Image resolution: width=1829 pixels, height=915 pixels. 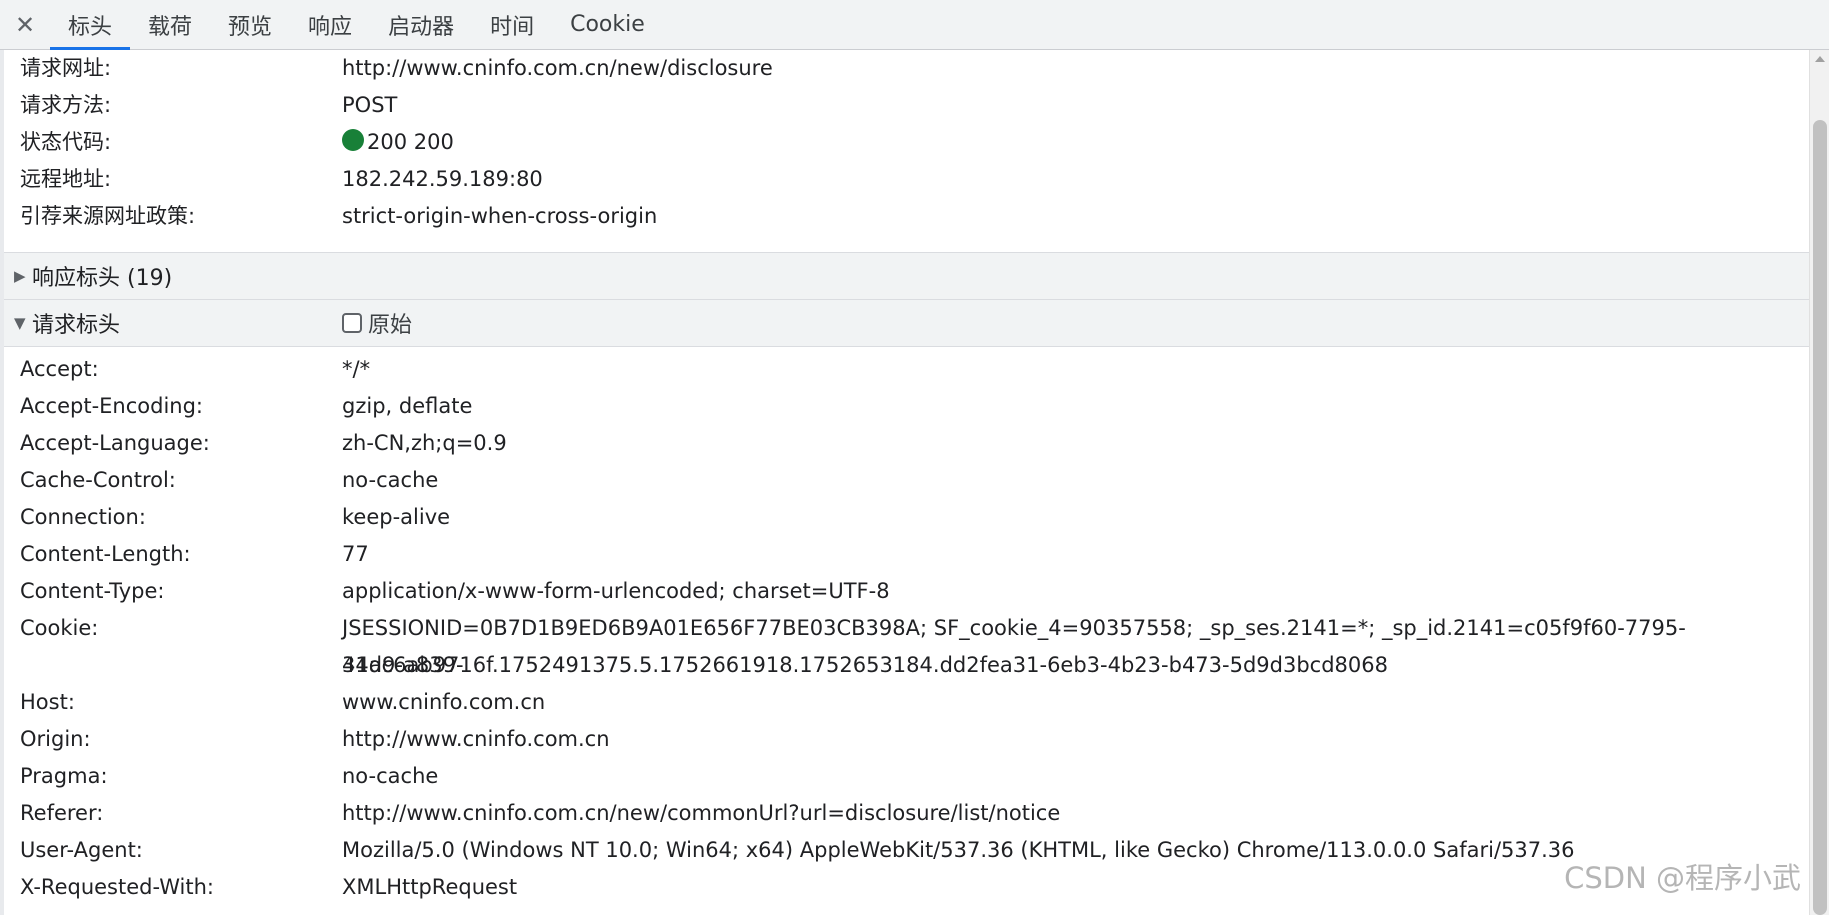 What do you see at coordinates (370, 105) in the screenshot?
I see `header-value: POST` at bounding box center [370, 105].